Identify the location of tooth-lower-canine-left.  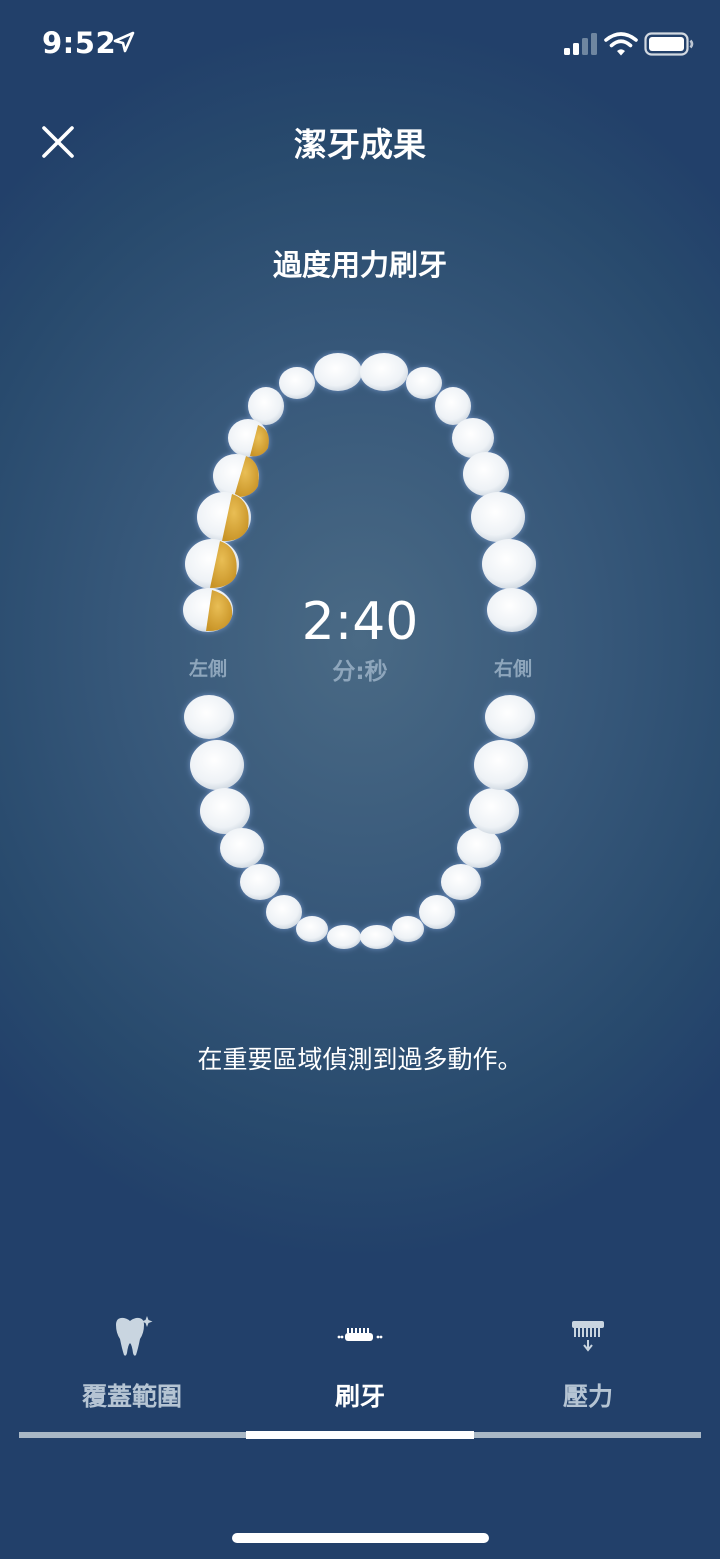
(284, 912).